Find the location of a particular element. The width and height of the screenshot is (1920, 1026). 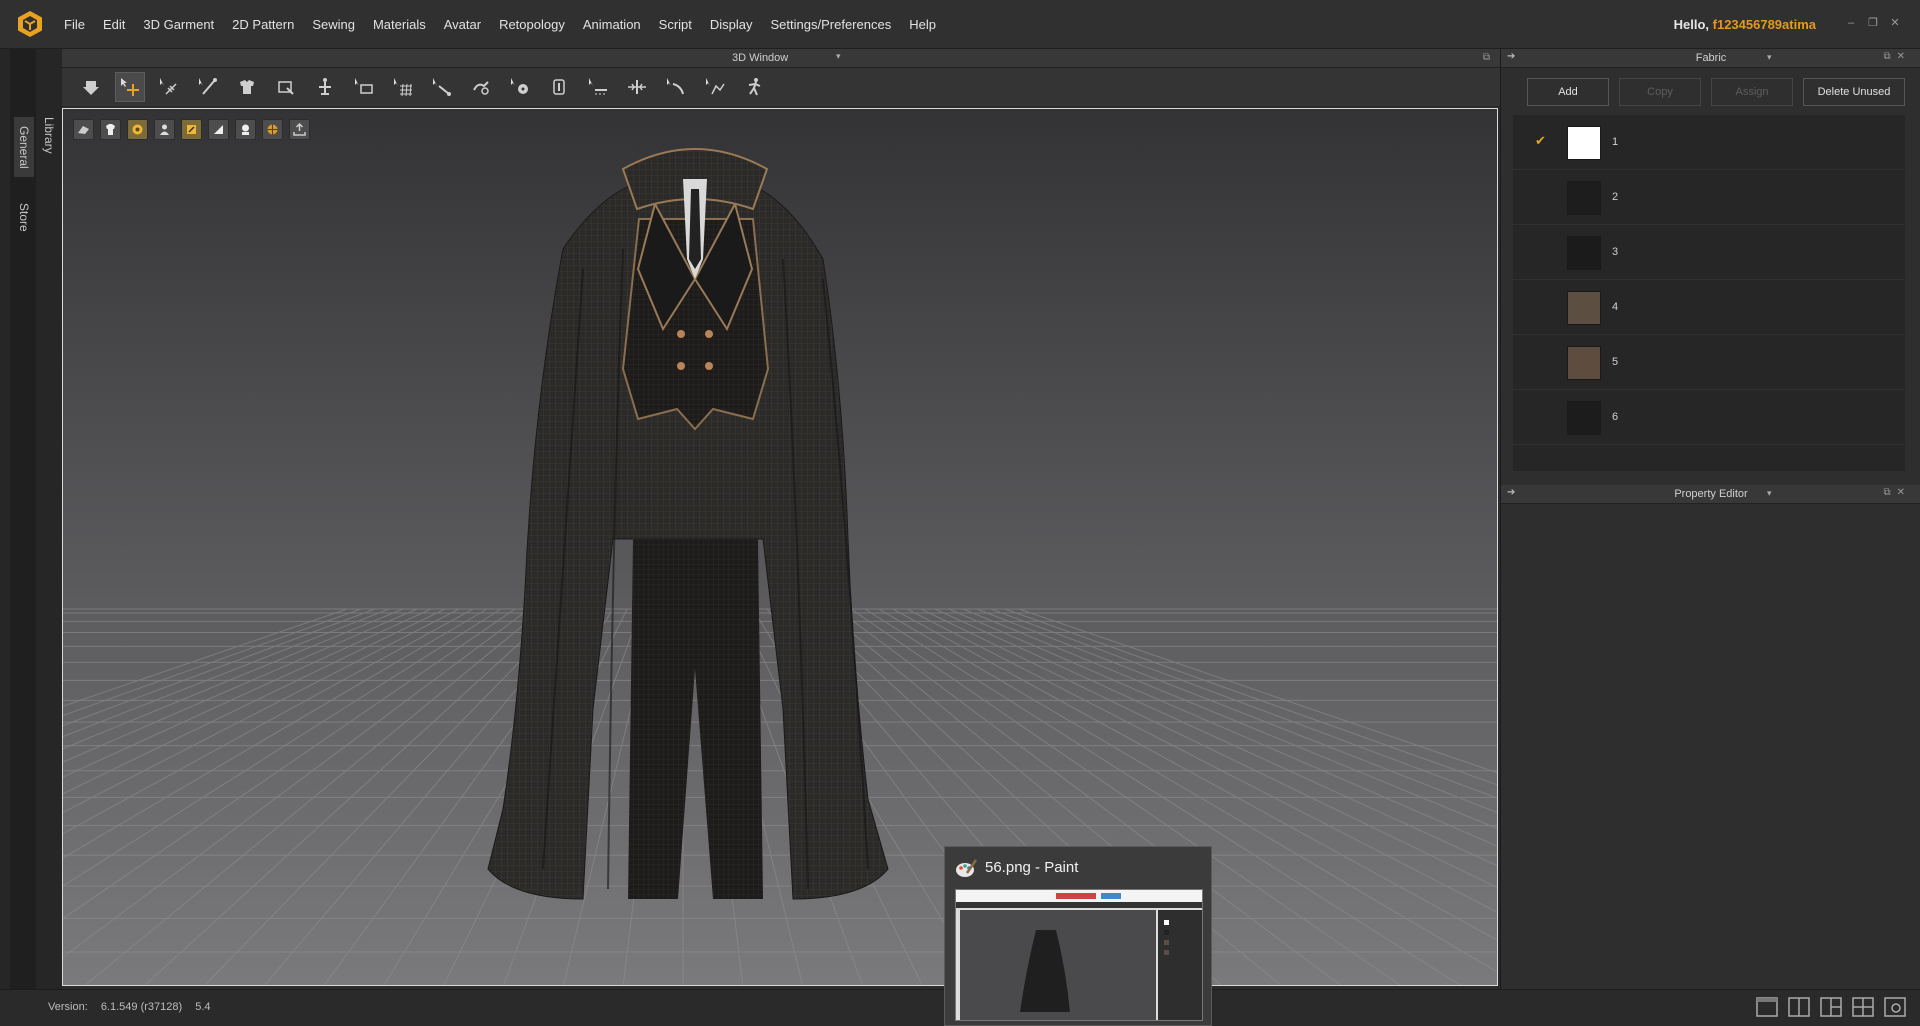

wireframe-globe-icon is located at coordinates (272, 129).